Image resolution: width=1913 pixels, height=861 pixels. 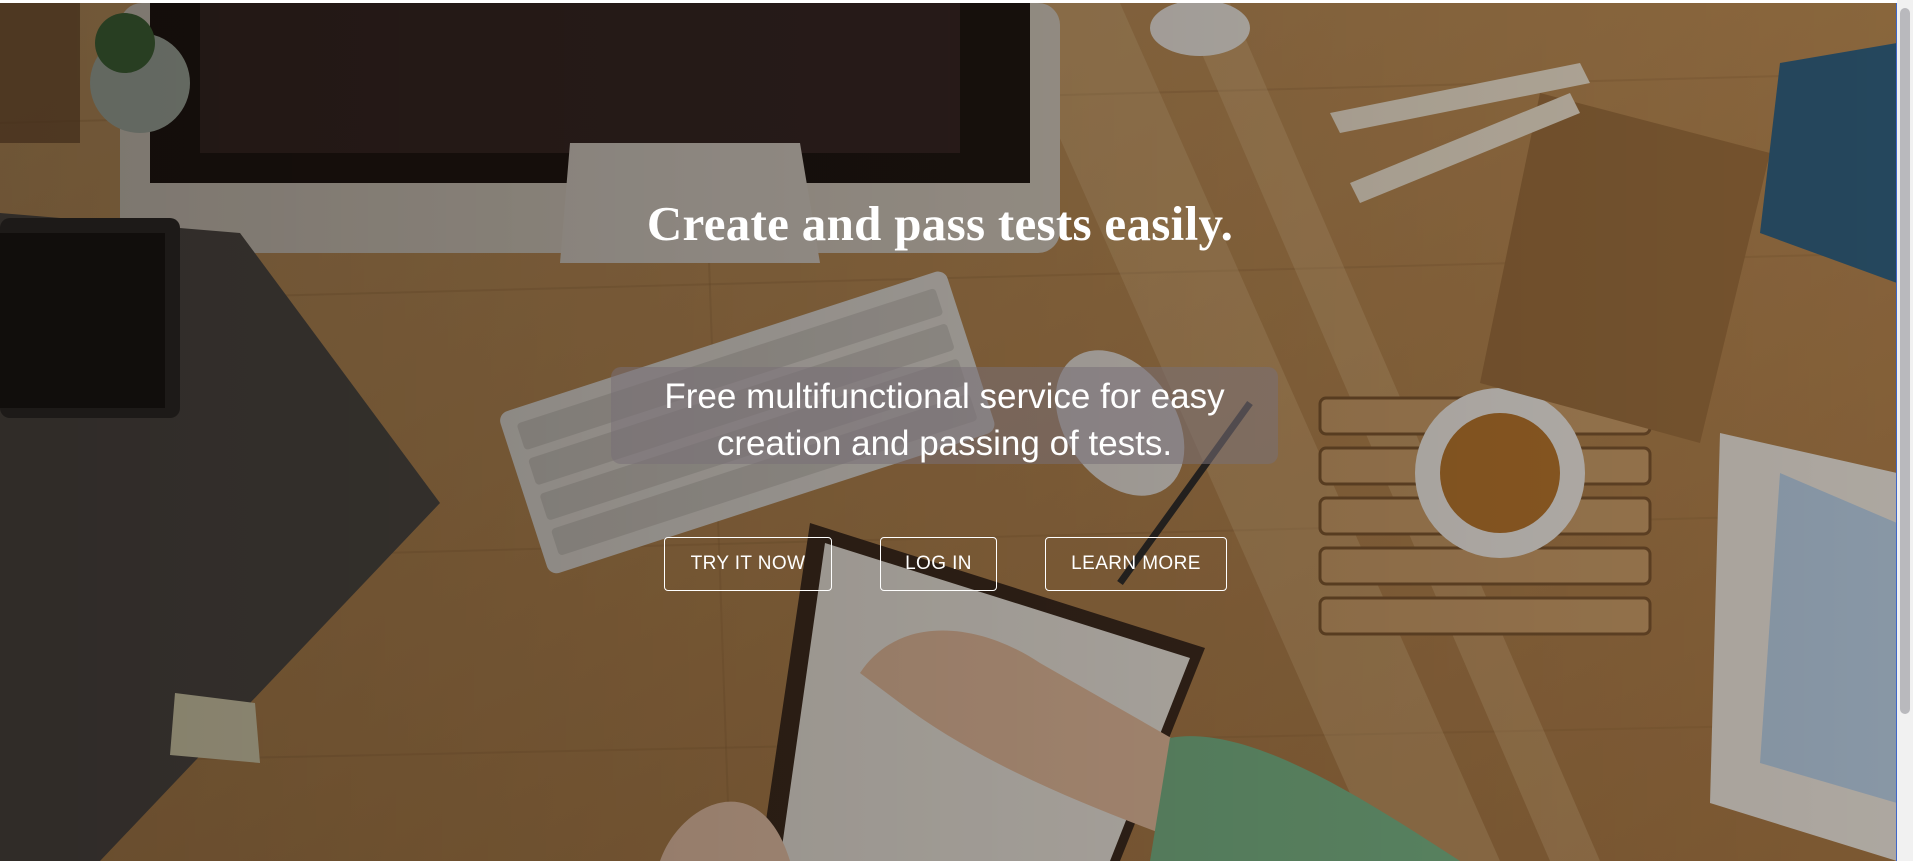 I want to click on log-in-button: LOG IN, so click(x=938, y=564).